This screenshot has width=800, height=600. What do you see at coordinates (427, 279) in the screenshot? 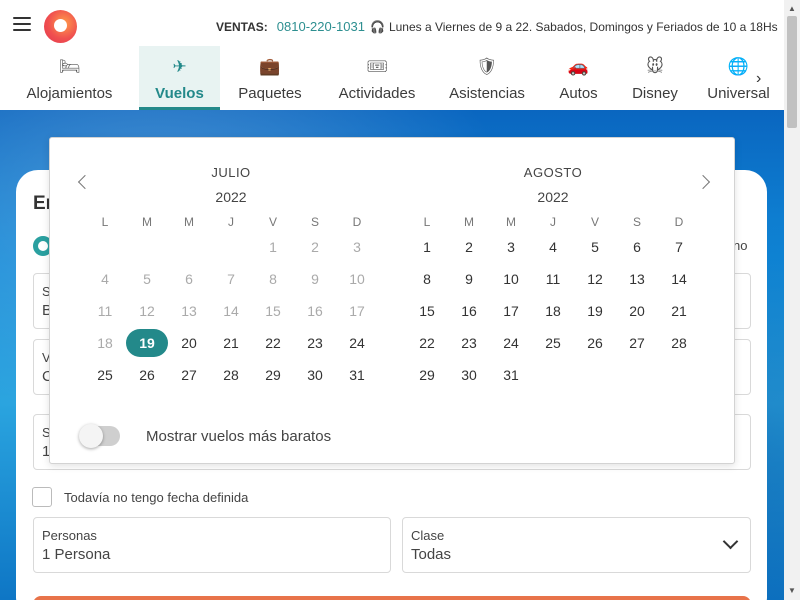
I see `calendar-day: 8` at bounding box center [427, 279].